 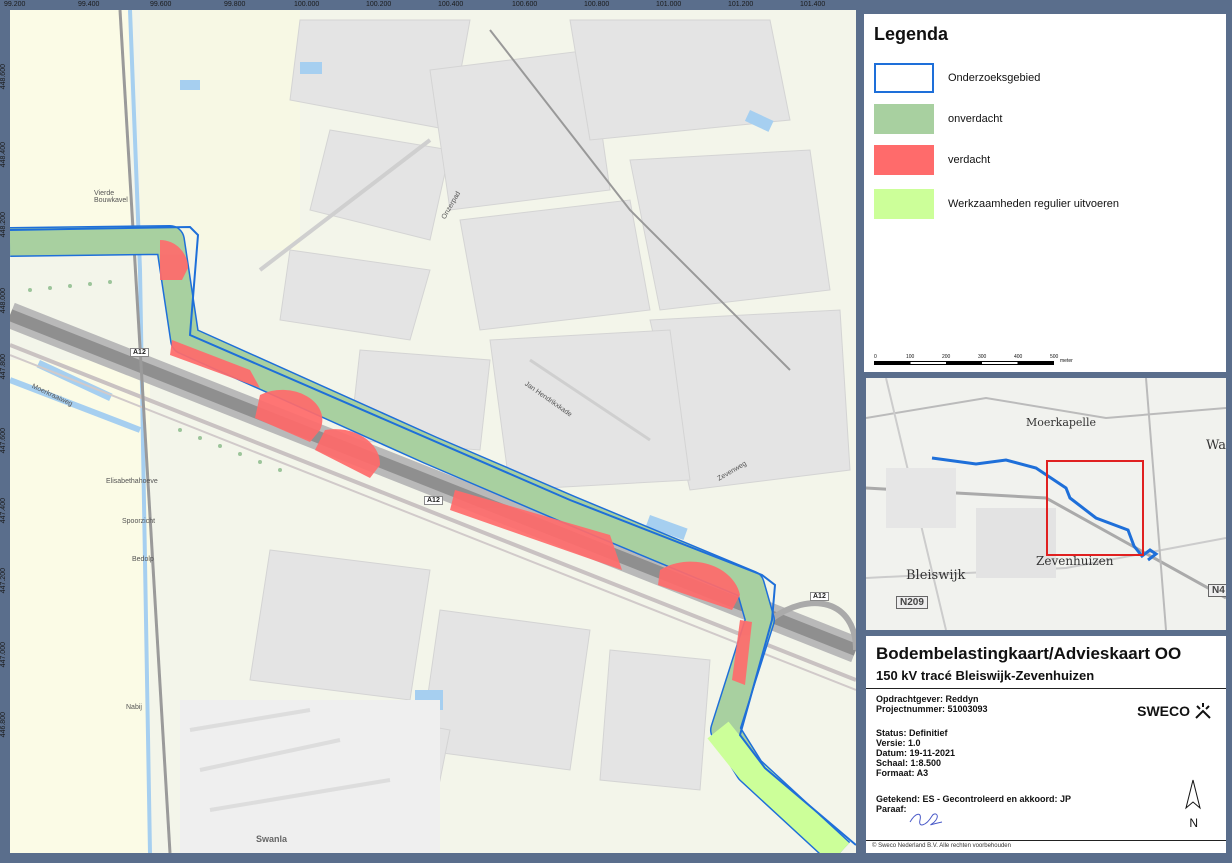 I want to click on legend-label: Onderzoeksgebied, so click(x=994, y=78).